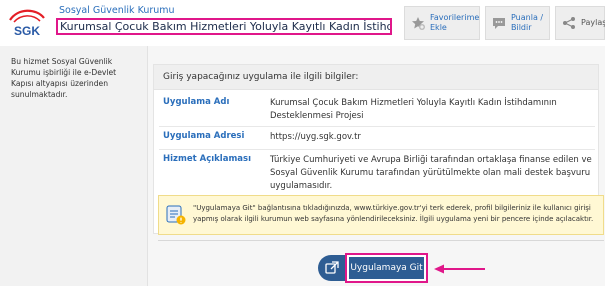 The height and width of the screenshot is (286, 605). What do you see at coordinates (27, 23) in the screenshot?
I see `sgk-logo: SGK` at bounding box center [27, 23].